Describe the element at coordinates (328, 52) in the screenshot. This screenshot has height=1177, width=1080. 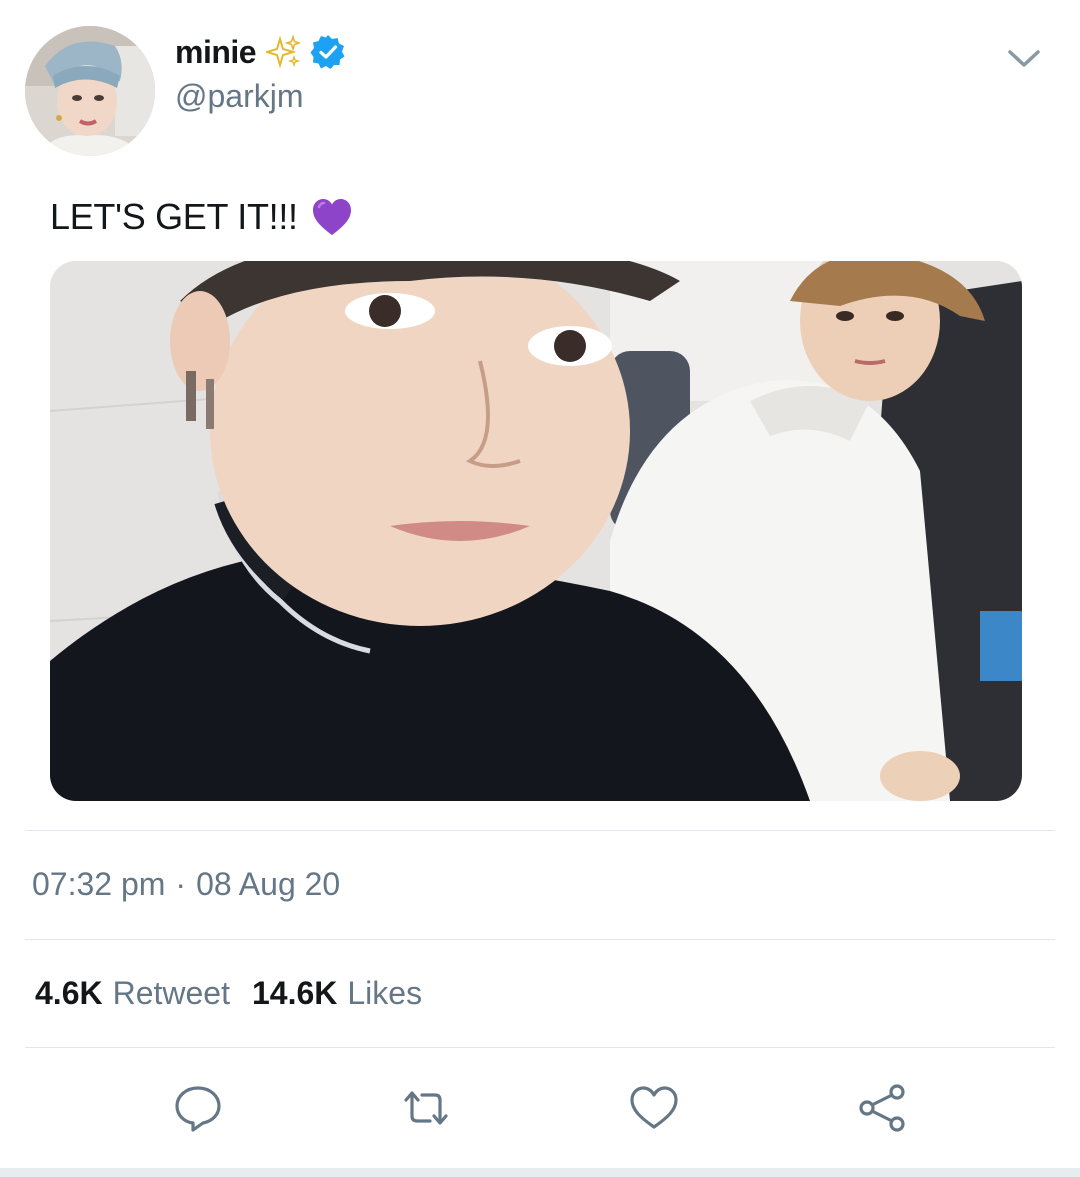
I see `verified-badge-icon` at that location.